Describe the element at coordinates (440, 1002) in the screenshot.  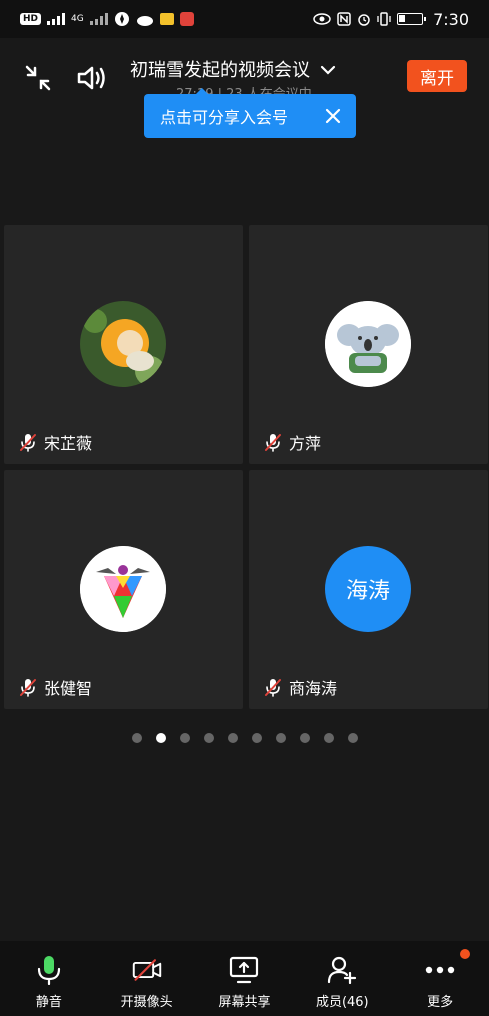
I see `more-label: 更多` at that location.